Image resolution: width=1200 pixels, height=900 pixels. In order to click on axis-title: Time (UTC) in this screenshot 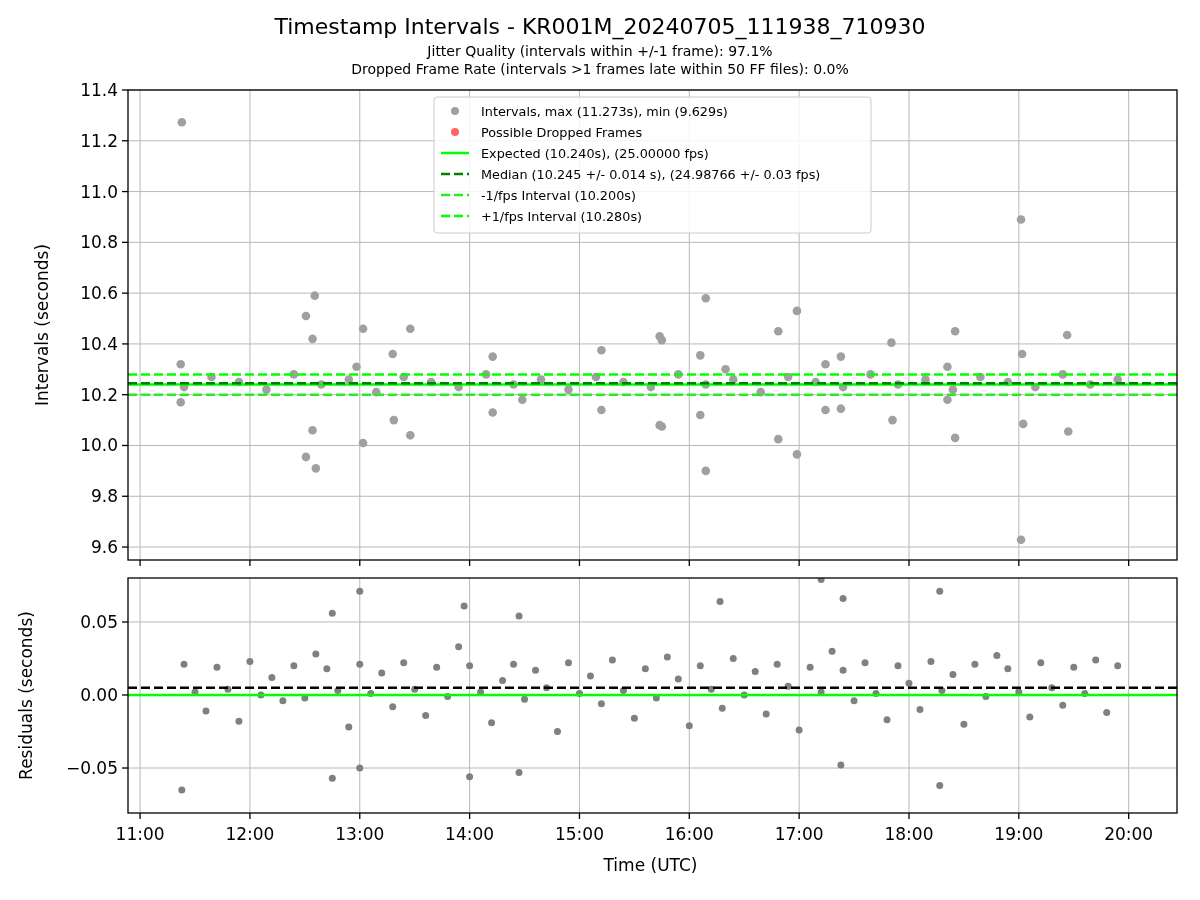, I will do `click(650, 865)`.